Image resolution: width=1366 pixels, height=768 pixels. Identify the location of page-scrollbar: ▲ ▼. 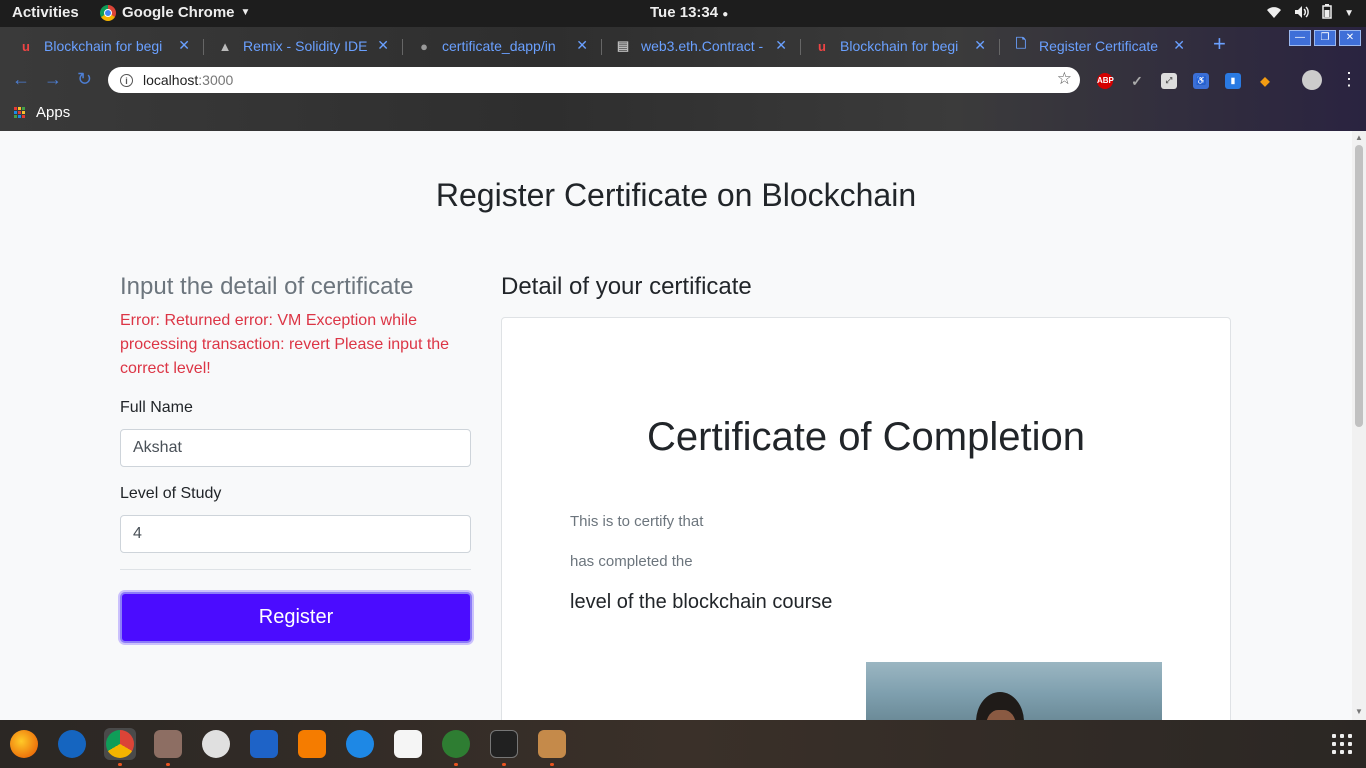
(1359, 425).